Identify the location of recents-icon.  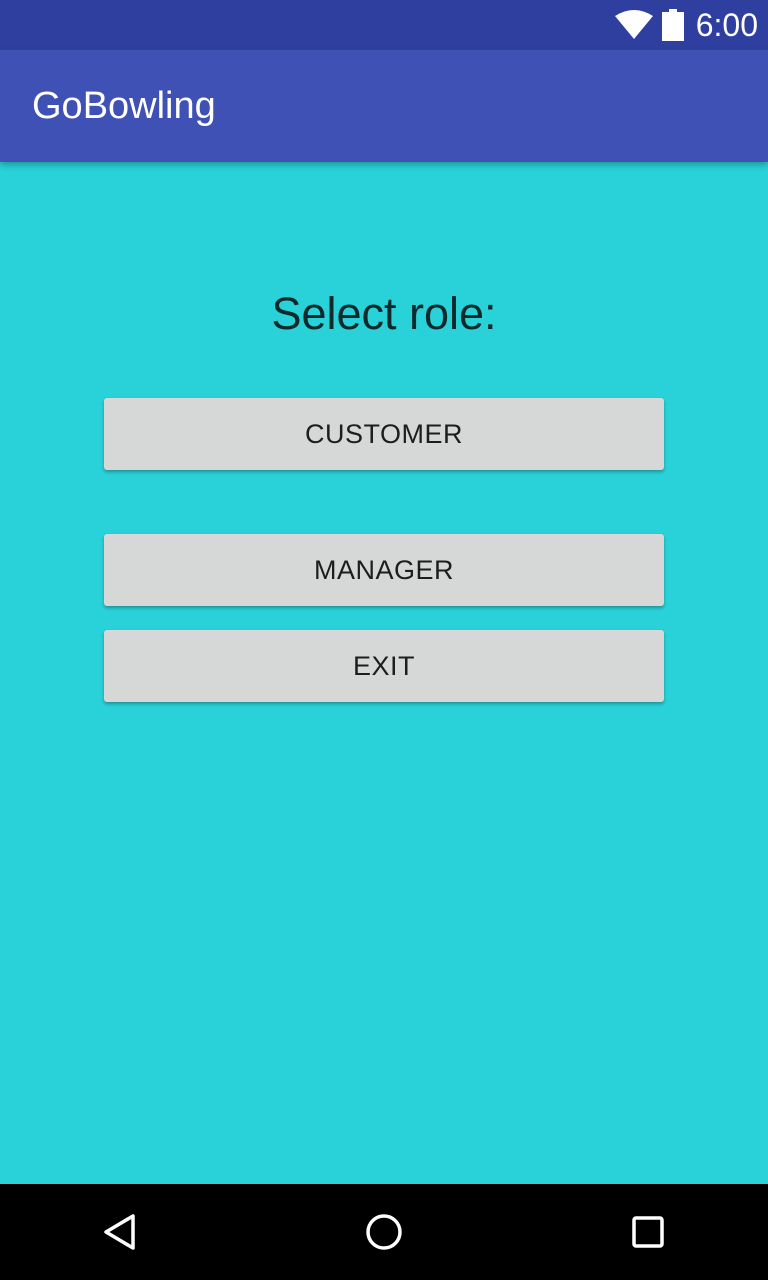
(648, 1232).